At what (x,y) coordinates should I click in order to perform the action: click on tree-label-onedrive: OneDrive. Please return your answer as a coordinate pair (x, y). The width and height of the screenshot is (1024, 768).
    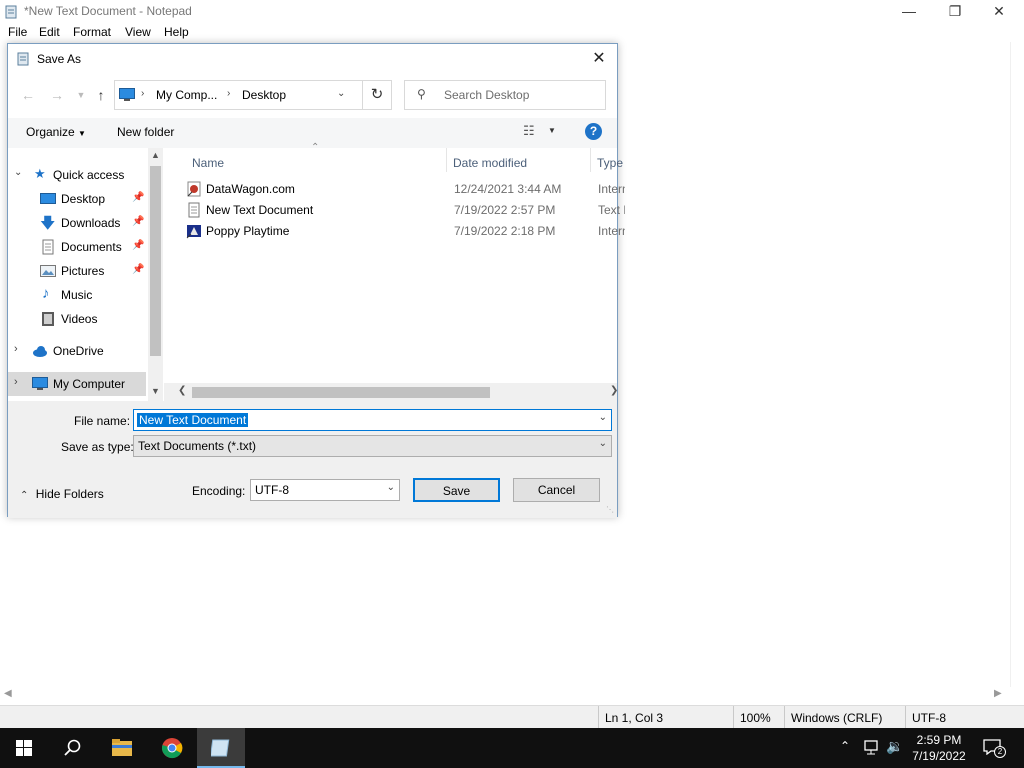
    Looking at the image, I should click on (78, 351).